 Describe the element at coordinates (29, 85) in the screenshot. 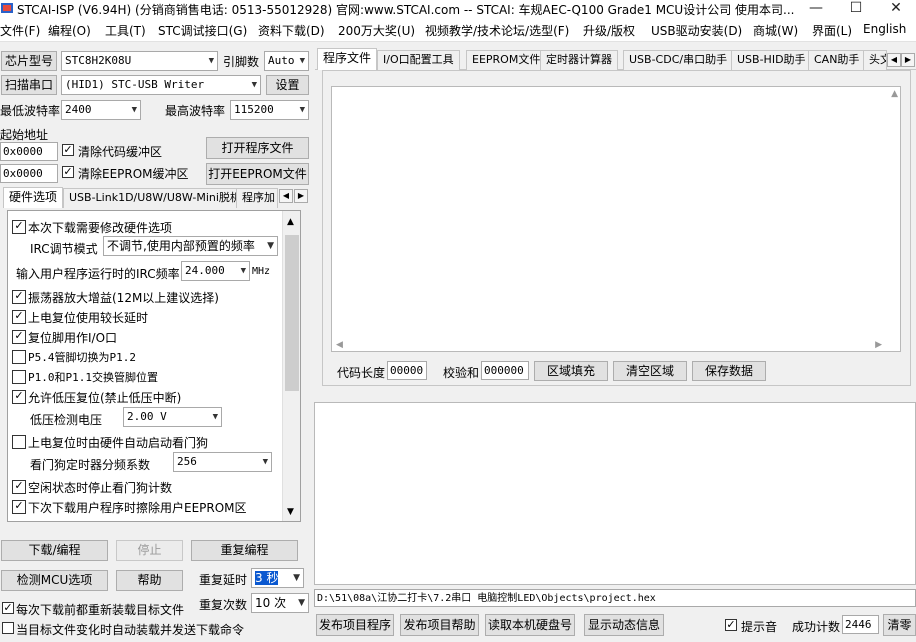

I see `scan-port-button: 扫描串口` at that location.